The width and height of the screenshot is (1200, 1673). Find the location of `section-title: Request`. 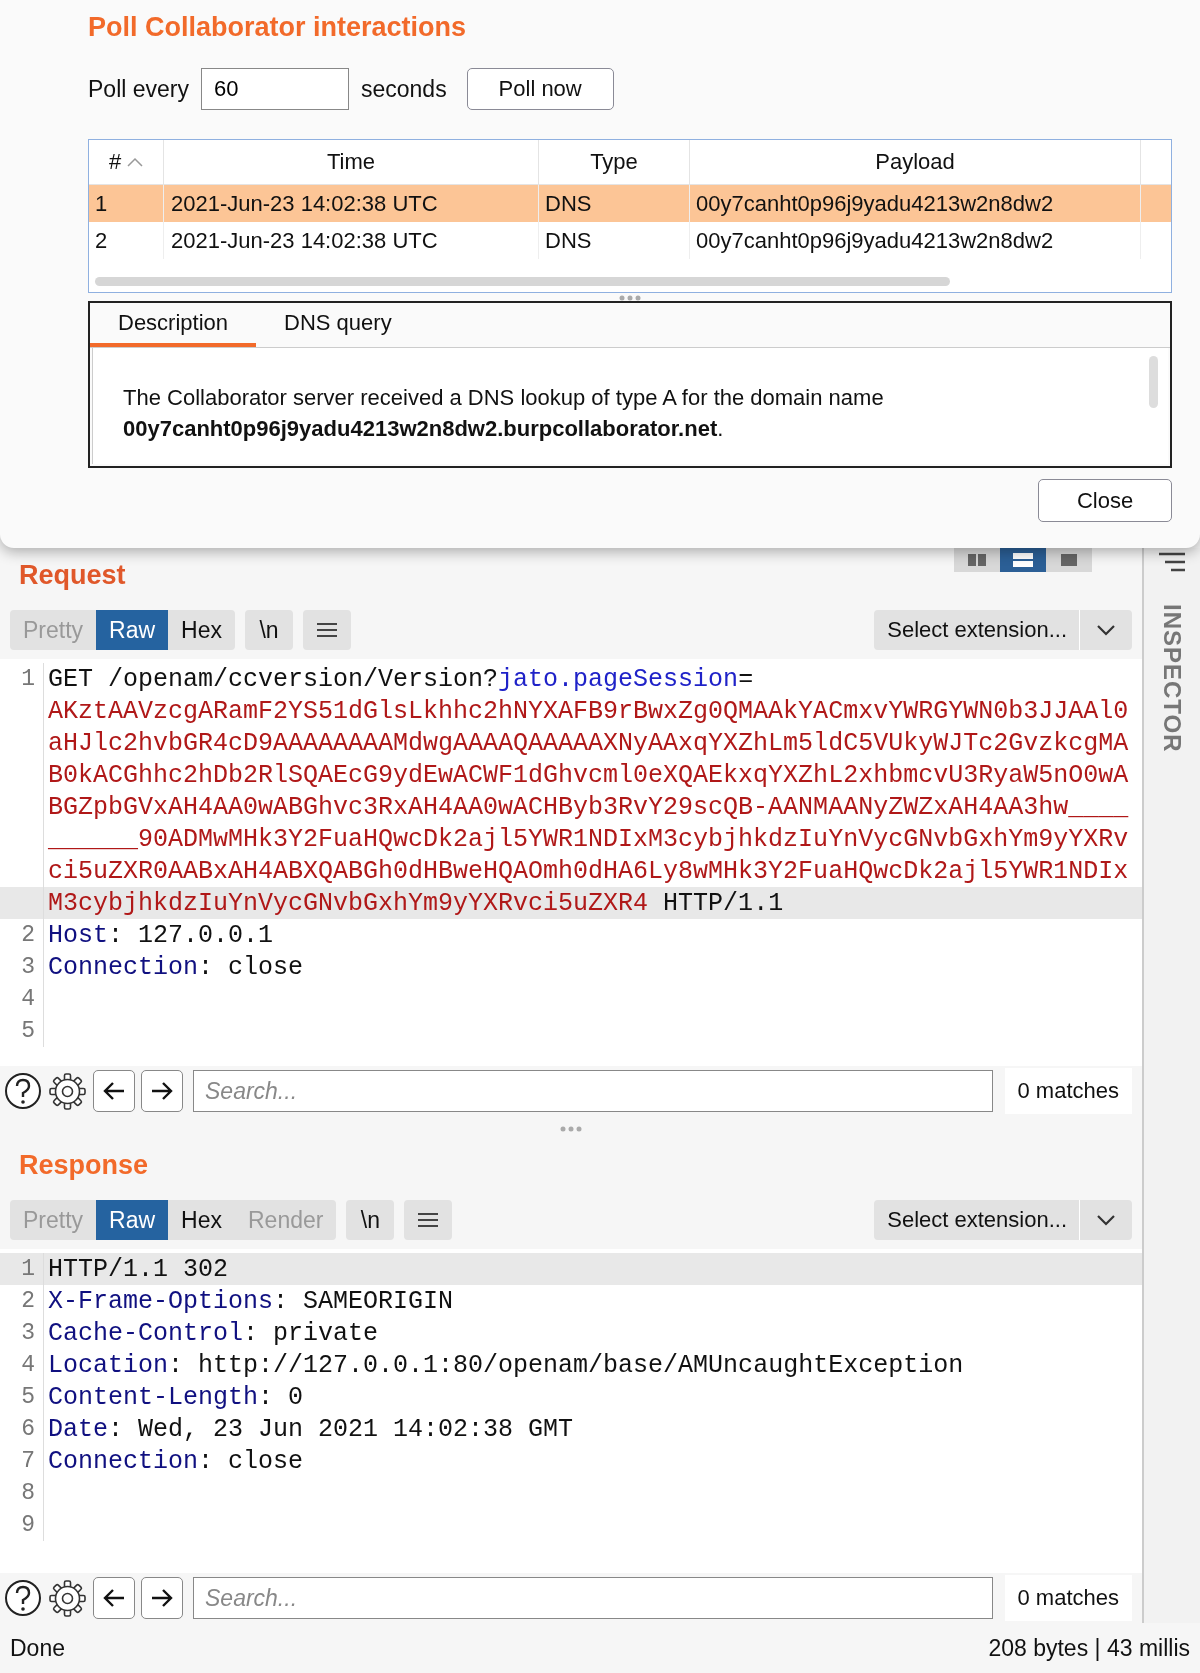

section-title: Request is located at coordinates (72, 575).